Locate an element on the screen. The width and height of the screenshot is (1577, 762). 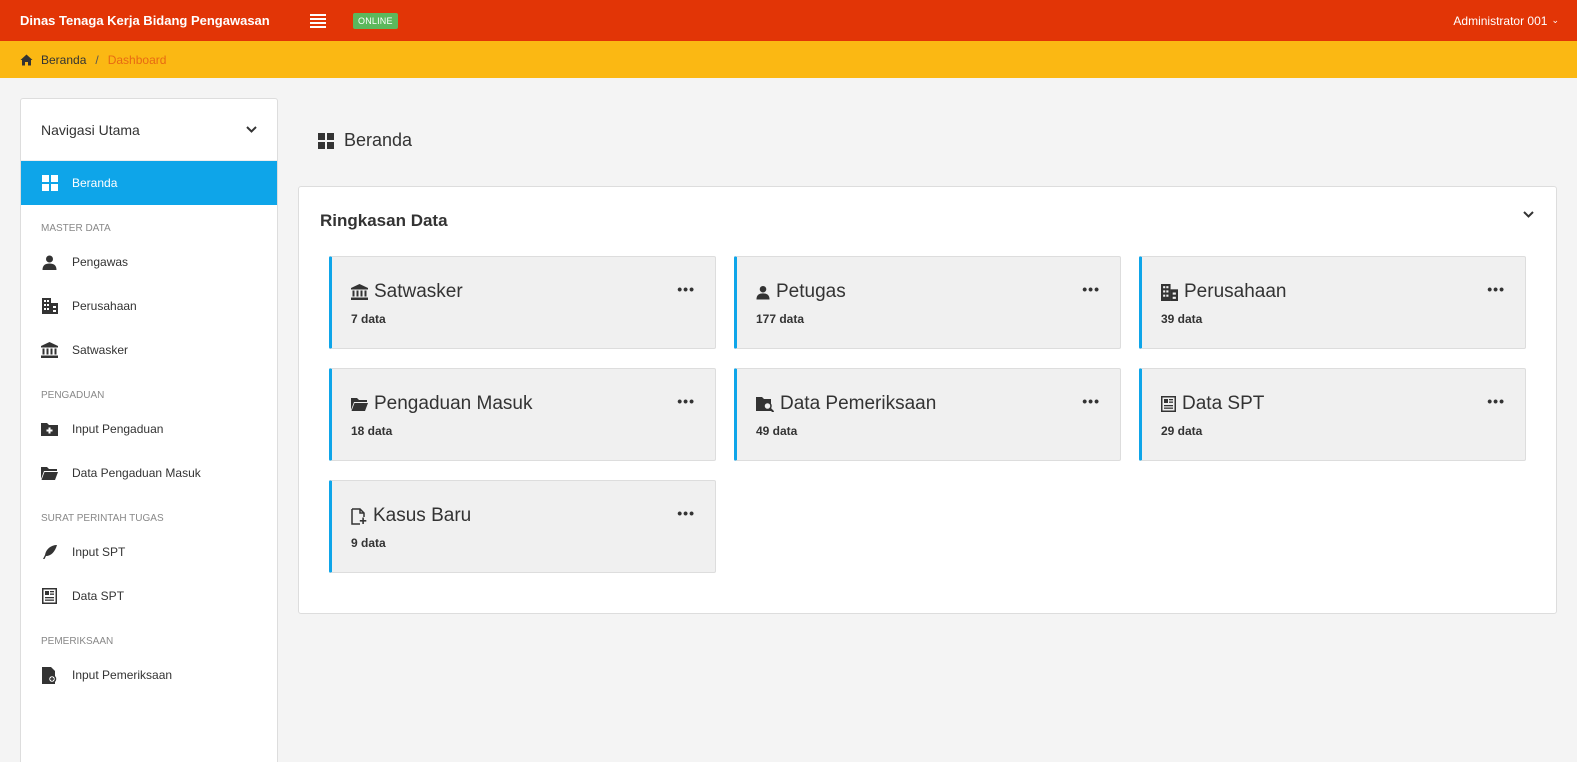
sidebar-item-label: Perusahaan is located at coordinates (104, 306).